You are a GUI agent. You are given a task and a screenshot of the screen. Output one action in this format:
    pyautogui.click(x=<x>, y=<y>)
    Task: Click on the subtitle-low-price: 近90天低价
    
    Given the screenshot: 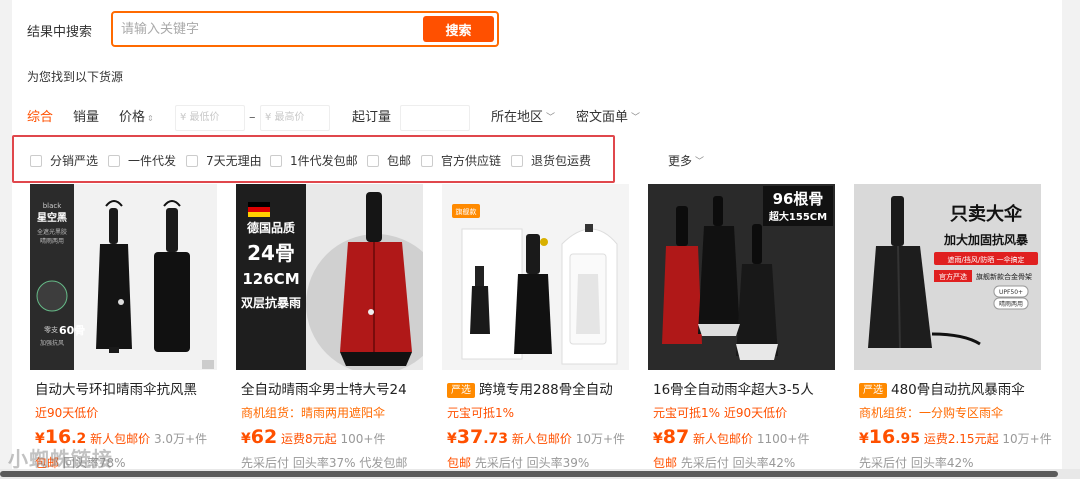 What is the action you would take?
    pyautogui.click(x=755, y=413)
    